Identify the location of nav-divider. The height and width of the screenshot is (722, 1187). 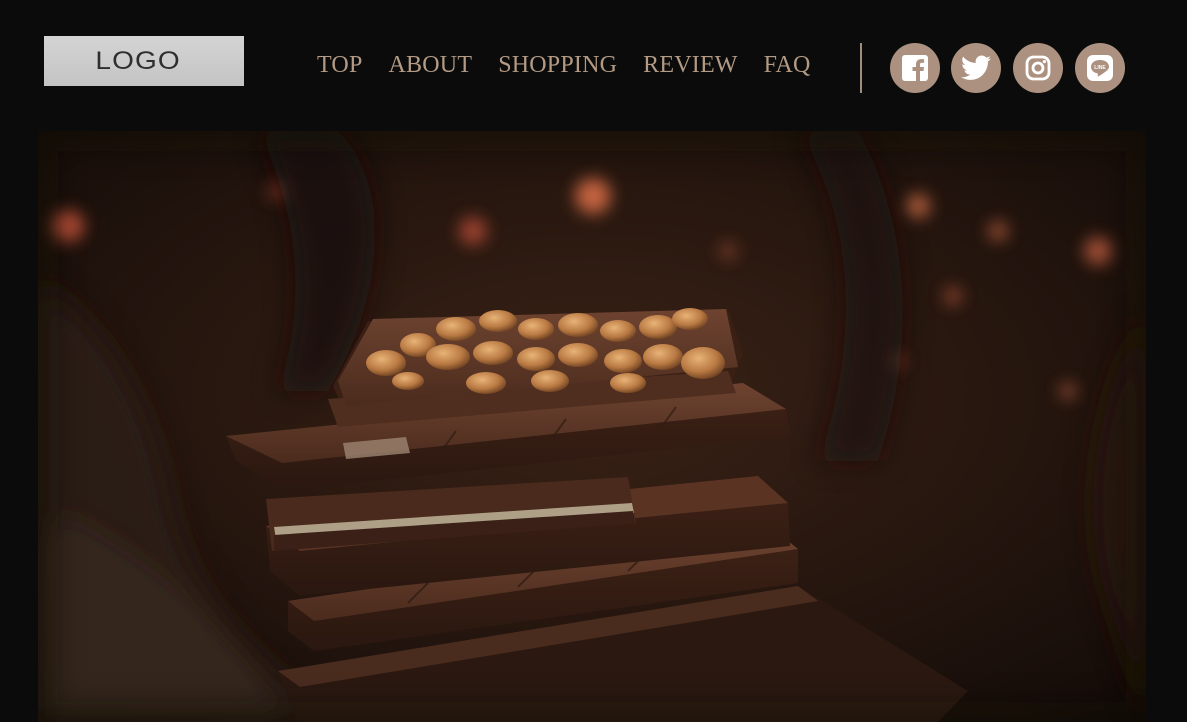
(861, 68).